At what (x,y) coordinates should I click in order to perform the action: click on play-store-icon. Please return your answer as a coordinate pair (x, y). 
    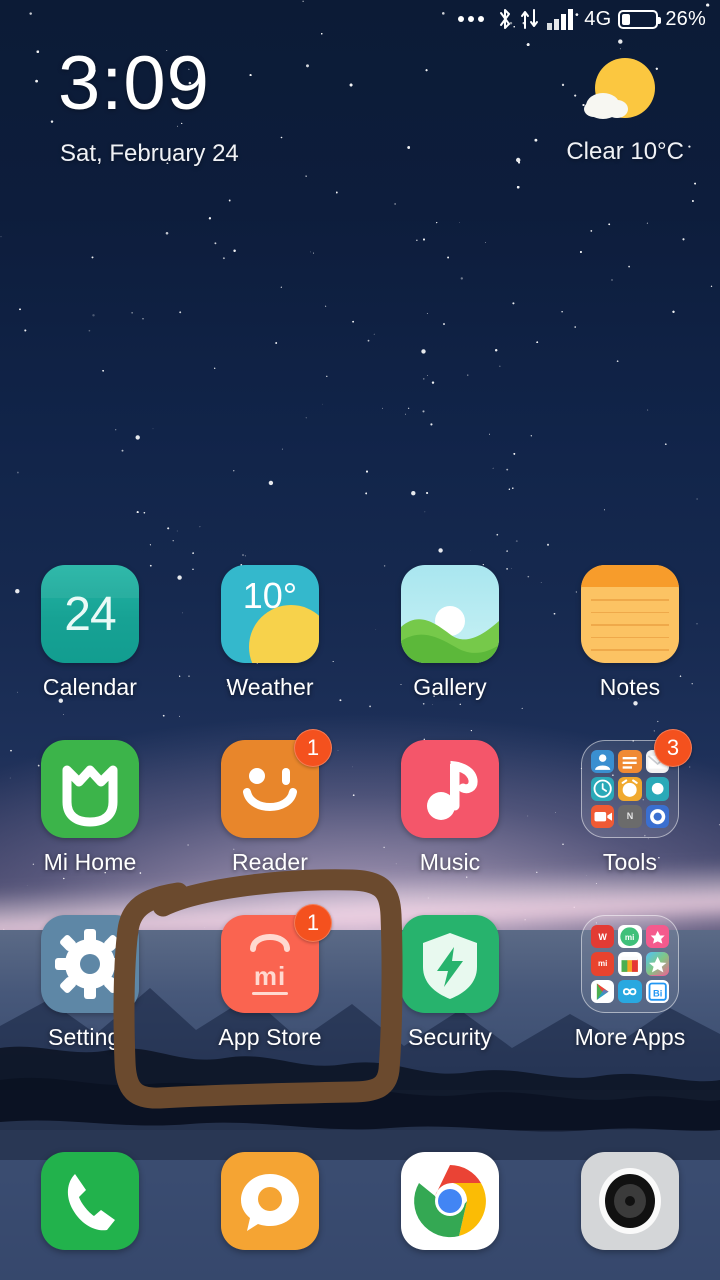
    Looking at the image, I should click on (603, 991).